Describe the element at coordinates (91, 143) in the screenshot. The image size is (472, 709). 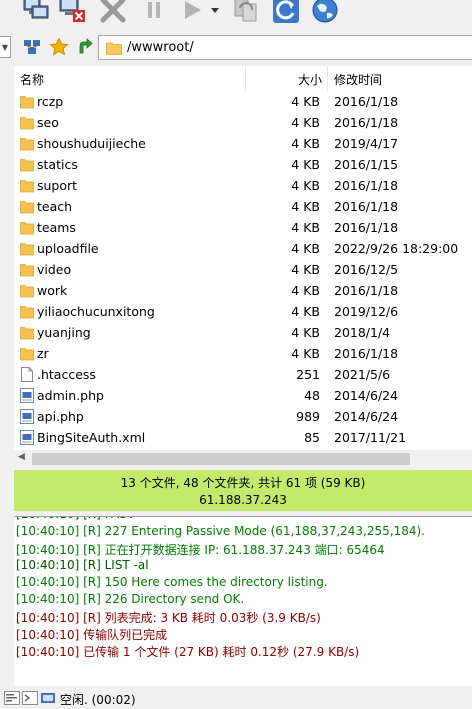
I see `file-name: shoushuduijieche` at that location.